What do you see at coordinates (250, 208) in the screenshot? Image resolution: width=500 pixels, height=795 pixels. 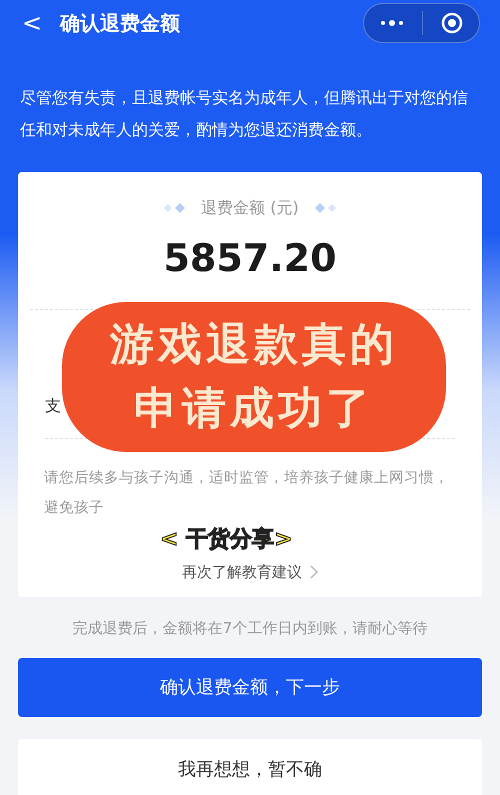 I see `amount-label: 退费金额 (元)` at bounding box center [250, 208].